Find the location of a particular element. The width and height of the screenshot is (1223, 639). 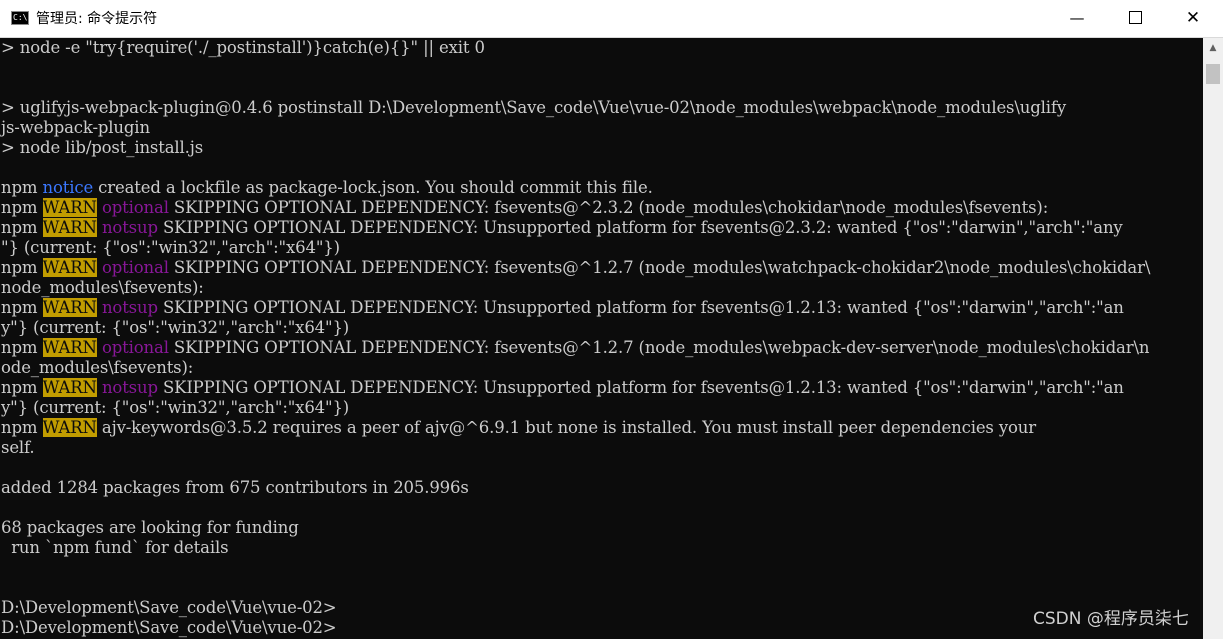

console-line: js-webpack-plugin is located at coordinates (75, 127).